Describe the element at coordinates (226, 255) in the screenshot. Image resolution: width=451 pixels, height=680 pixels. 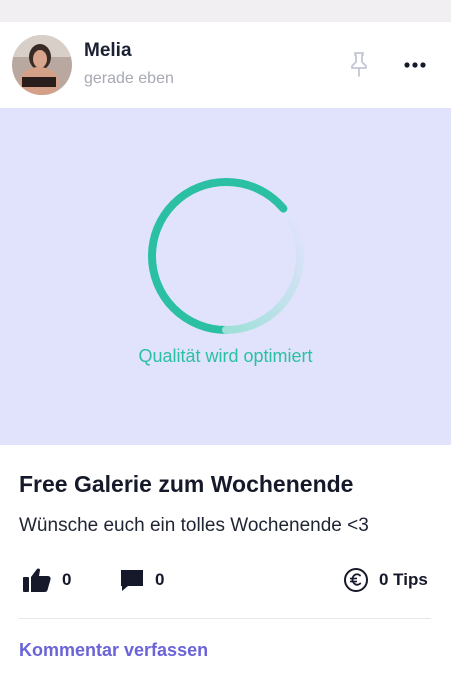
I see `loading-spinner` at that location.